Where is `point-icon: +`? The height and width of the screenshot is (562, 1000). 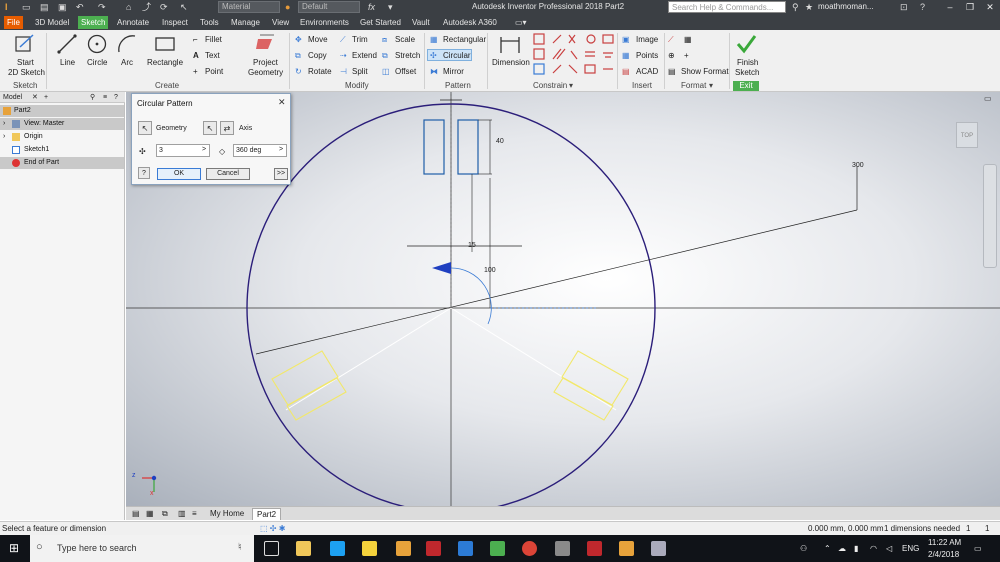 point-icon: + is located at coordinates (195, 71).